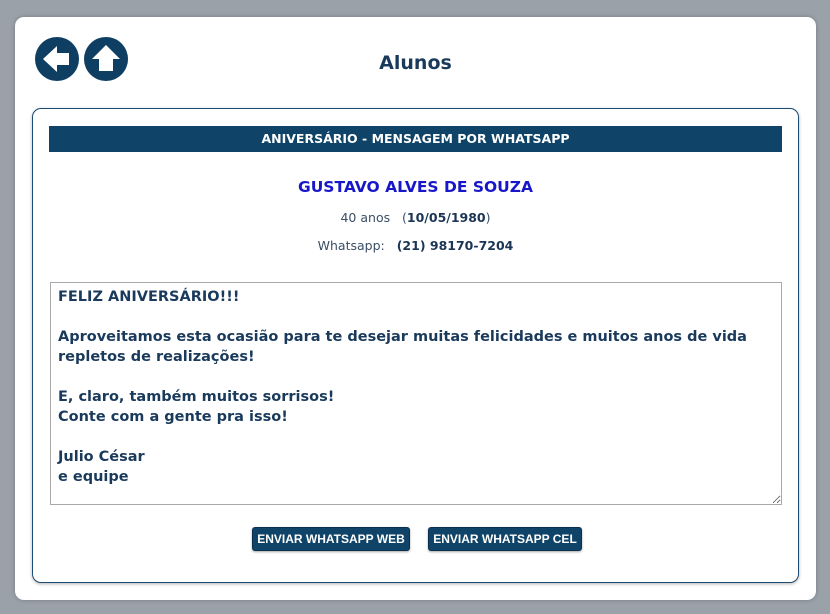 This screenshot has width=830, height=614. What do you see at coordinates (446, 217) in the screenshot?
I see `student-birthdate: 10/05/1980` at bounding box center [446, 217].